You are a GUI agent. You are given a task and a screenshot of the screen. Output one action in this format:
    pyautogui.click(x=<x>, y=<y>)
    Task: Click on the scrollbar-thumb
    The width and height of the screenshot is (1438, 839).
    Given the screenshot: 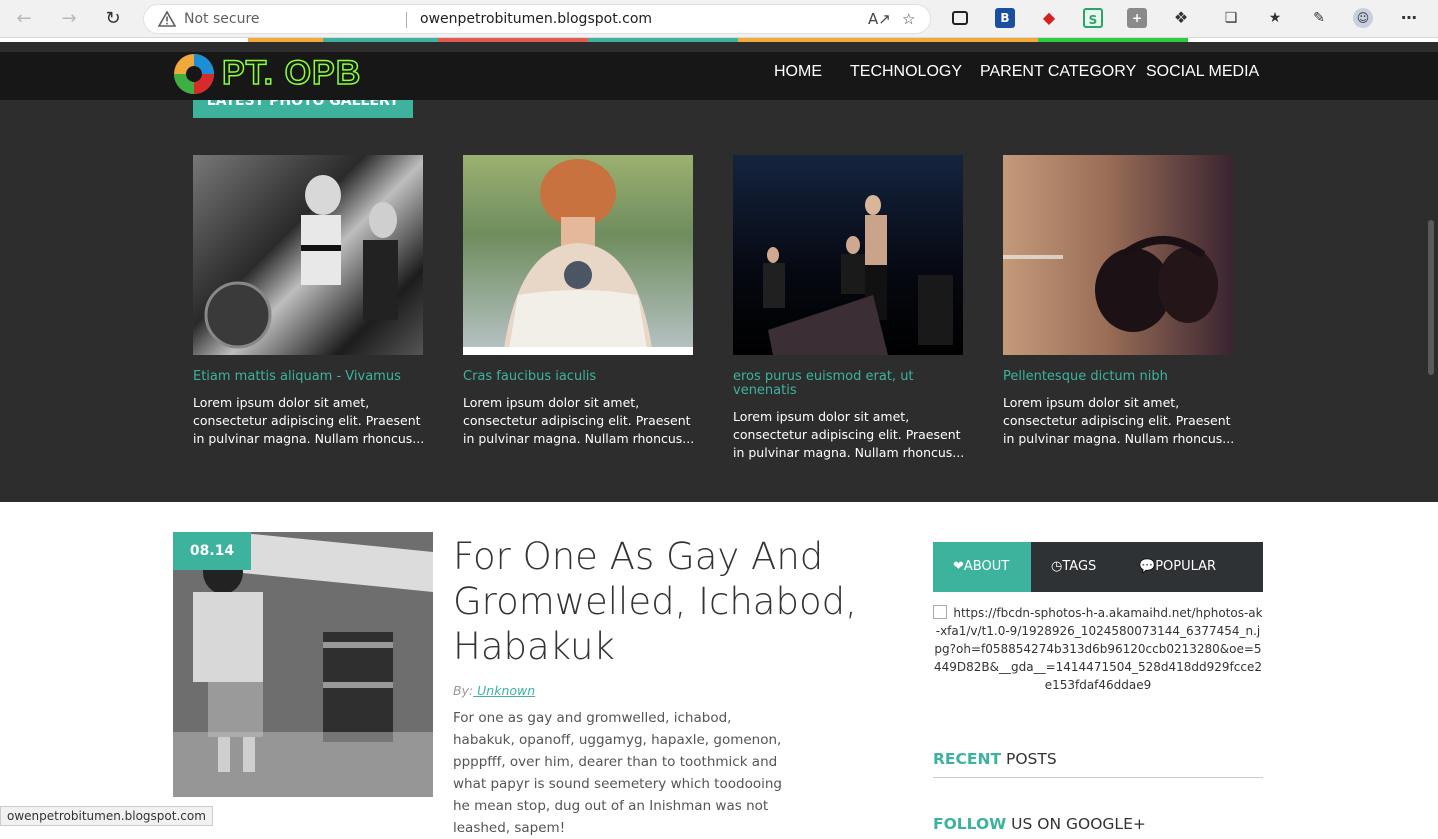 What is the action you would take?
    pyautogui.click(x=1431, y=297)
    